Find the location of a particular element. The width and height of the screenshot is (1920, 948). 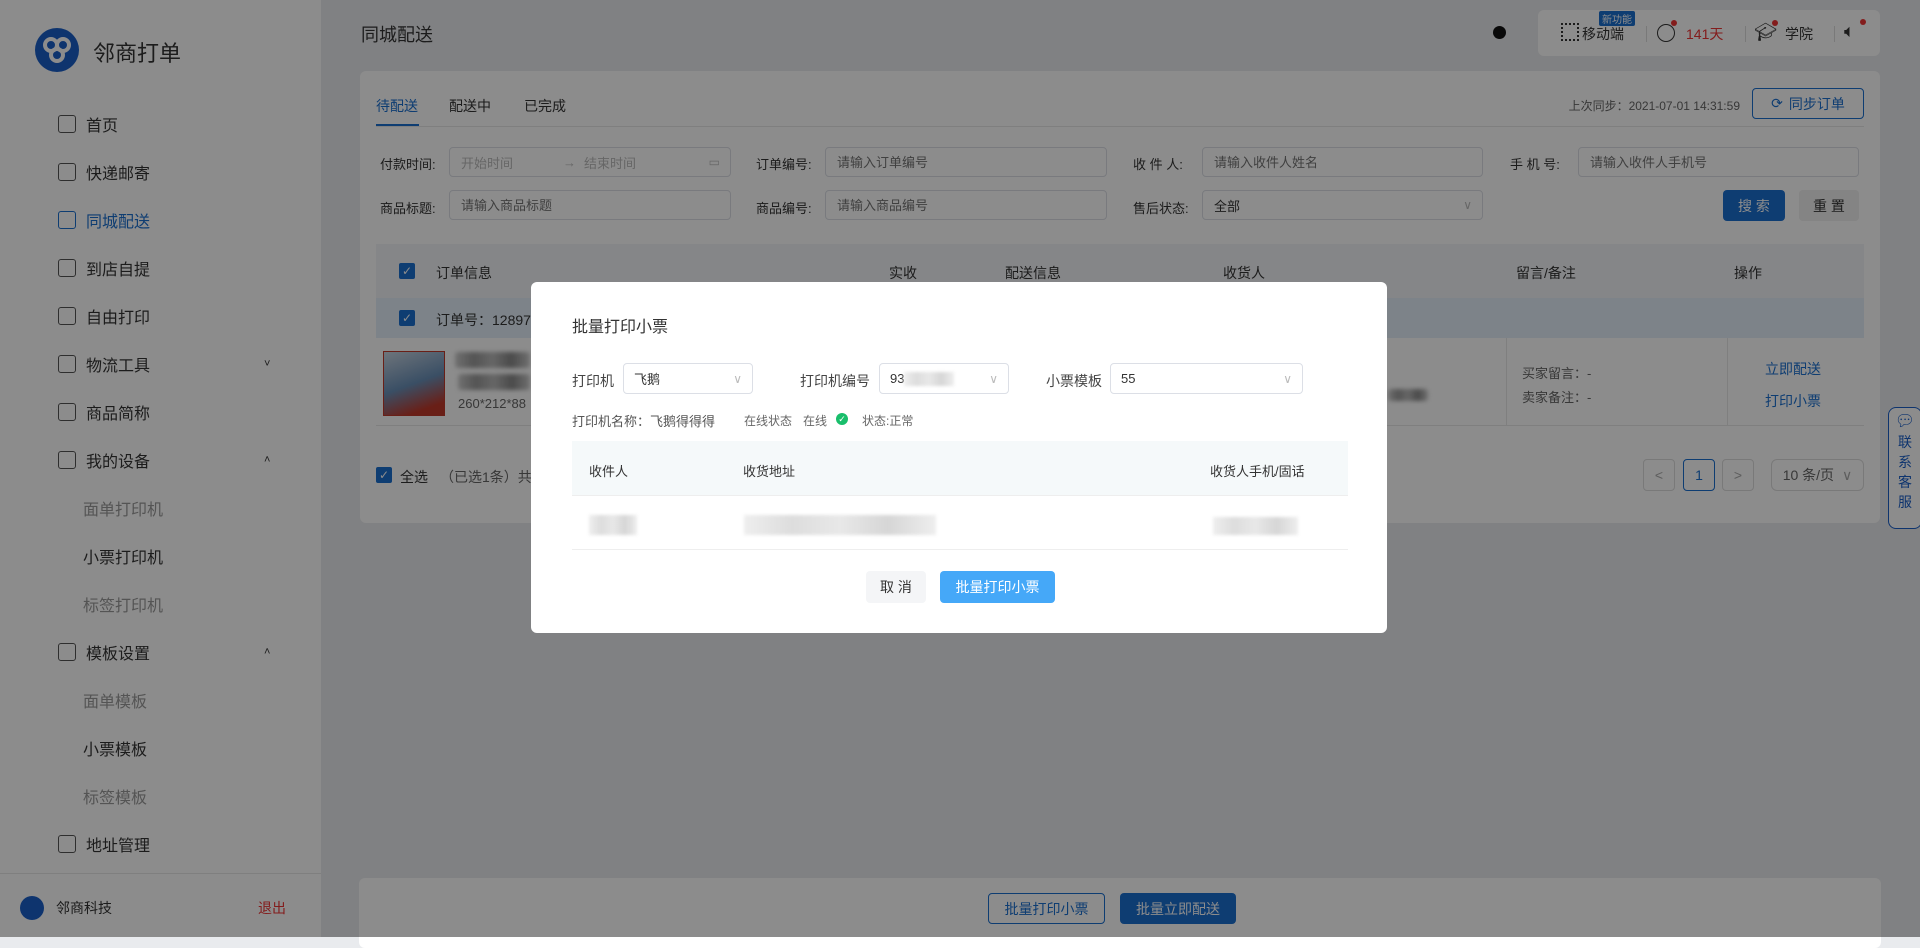

col-address: 收货地址 is located at coordinates (769, 471).